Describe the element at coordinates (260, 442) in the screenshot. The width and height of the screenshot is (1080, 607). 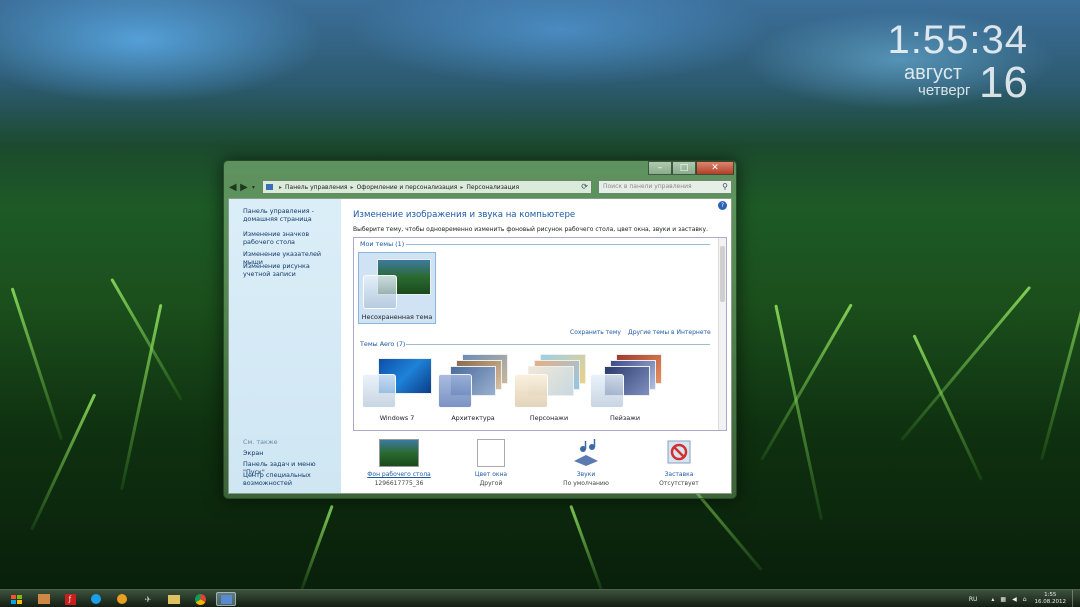
I see `see-also-heading: См. также` at that location.